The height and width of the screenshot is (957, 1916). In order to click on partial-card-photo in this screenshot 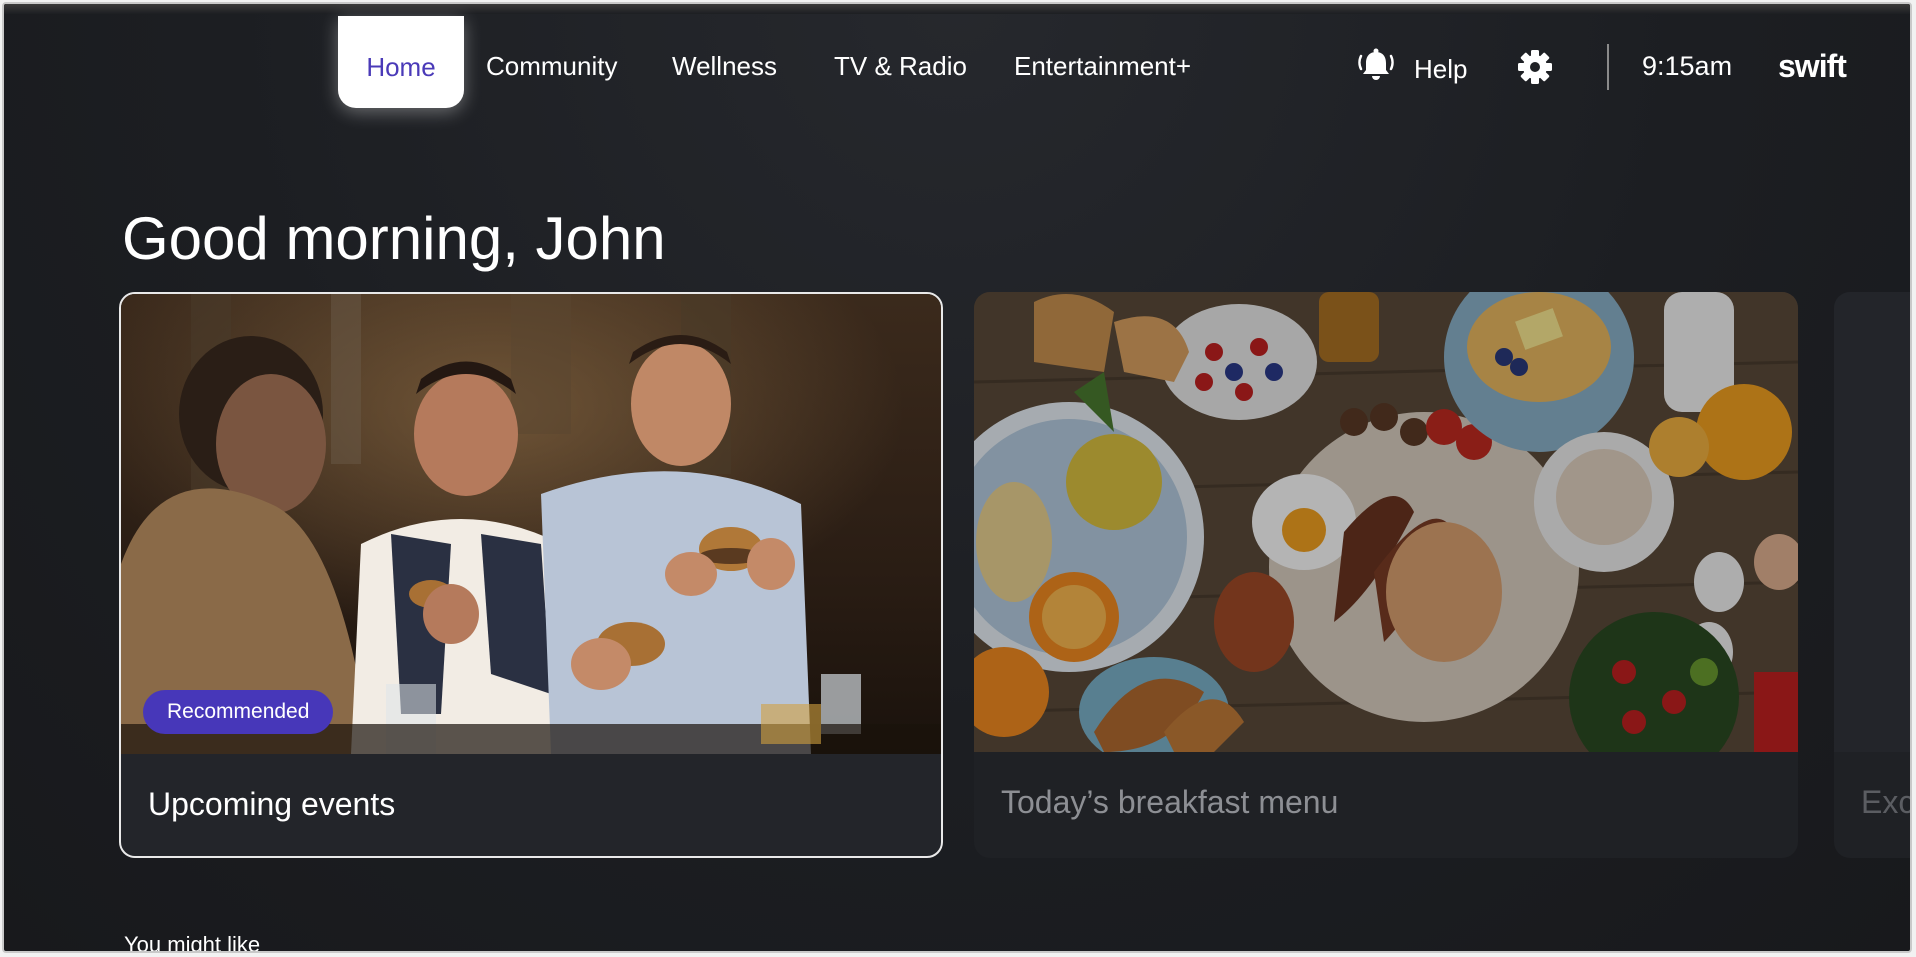, I will do `click(1872, 522)`.